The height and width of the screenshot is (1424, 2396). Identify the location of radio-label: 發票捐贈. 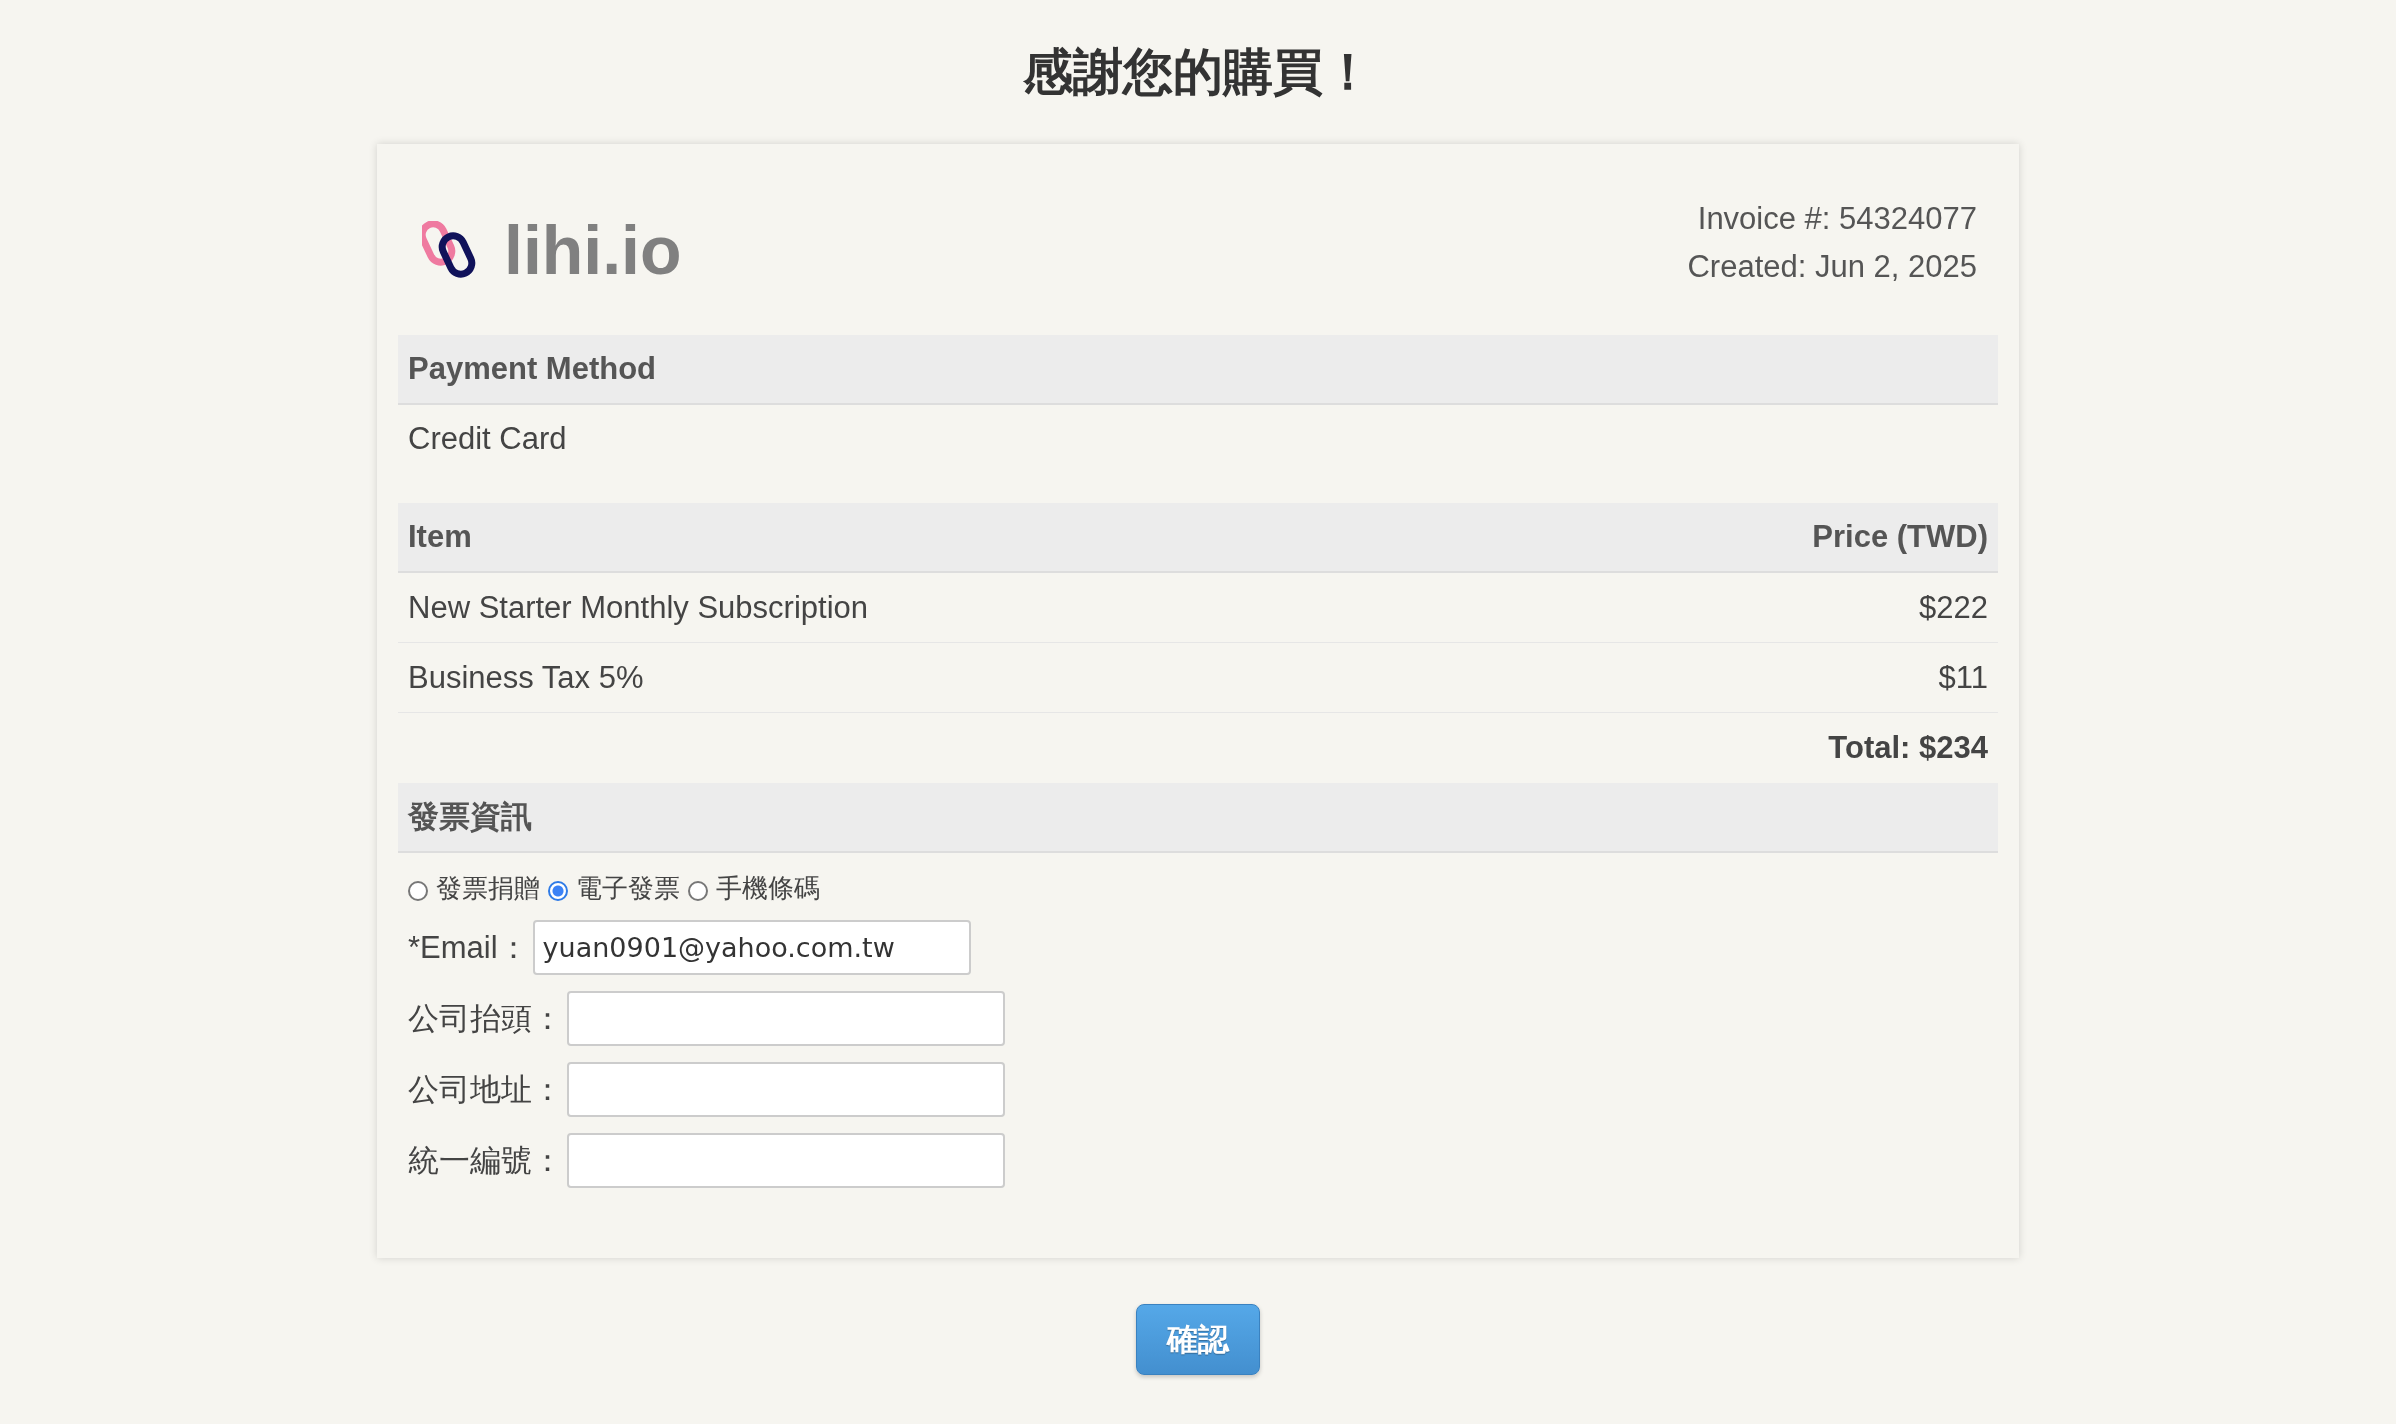
(488, 888).